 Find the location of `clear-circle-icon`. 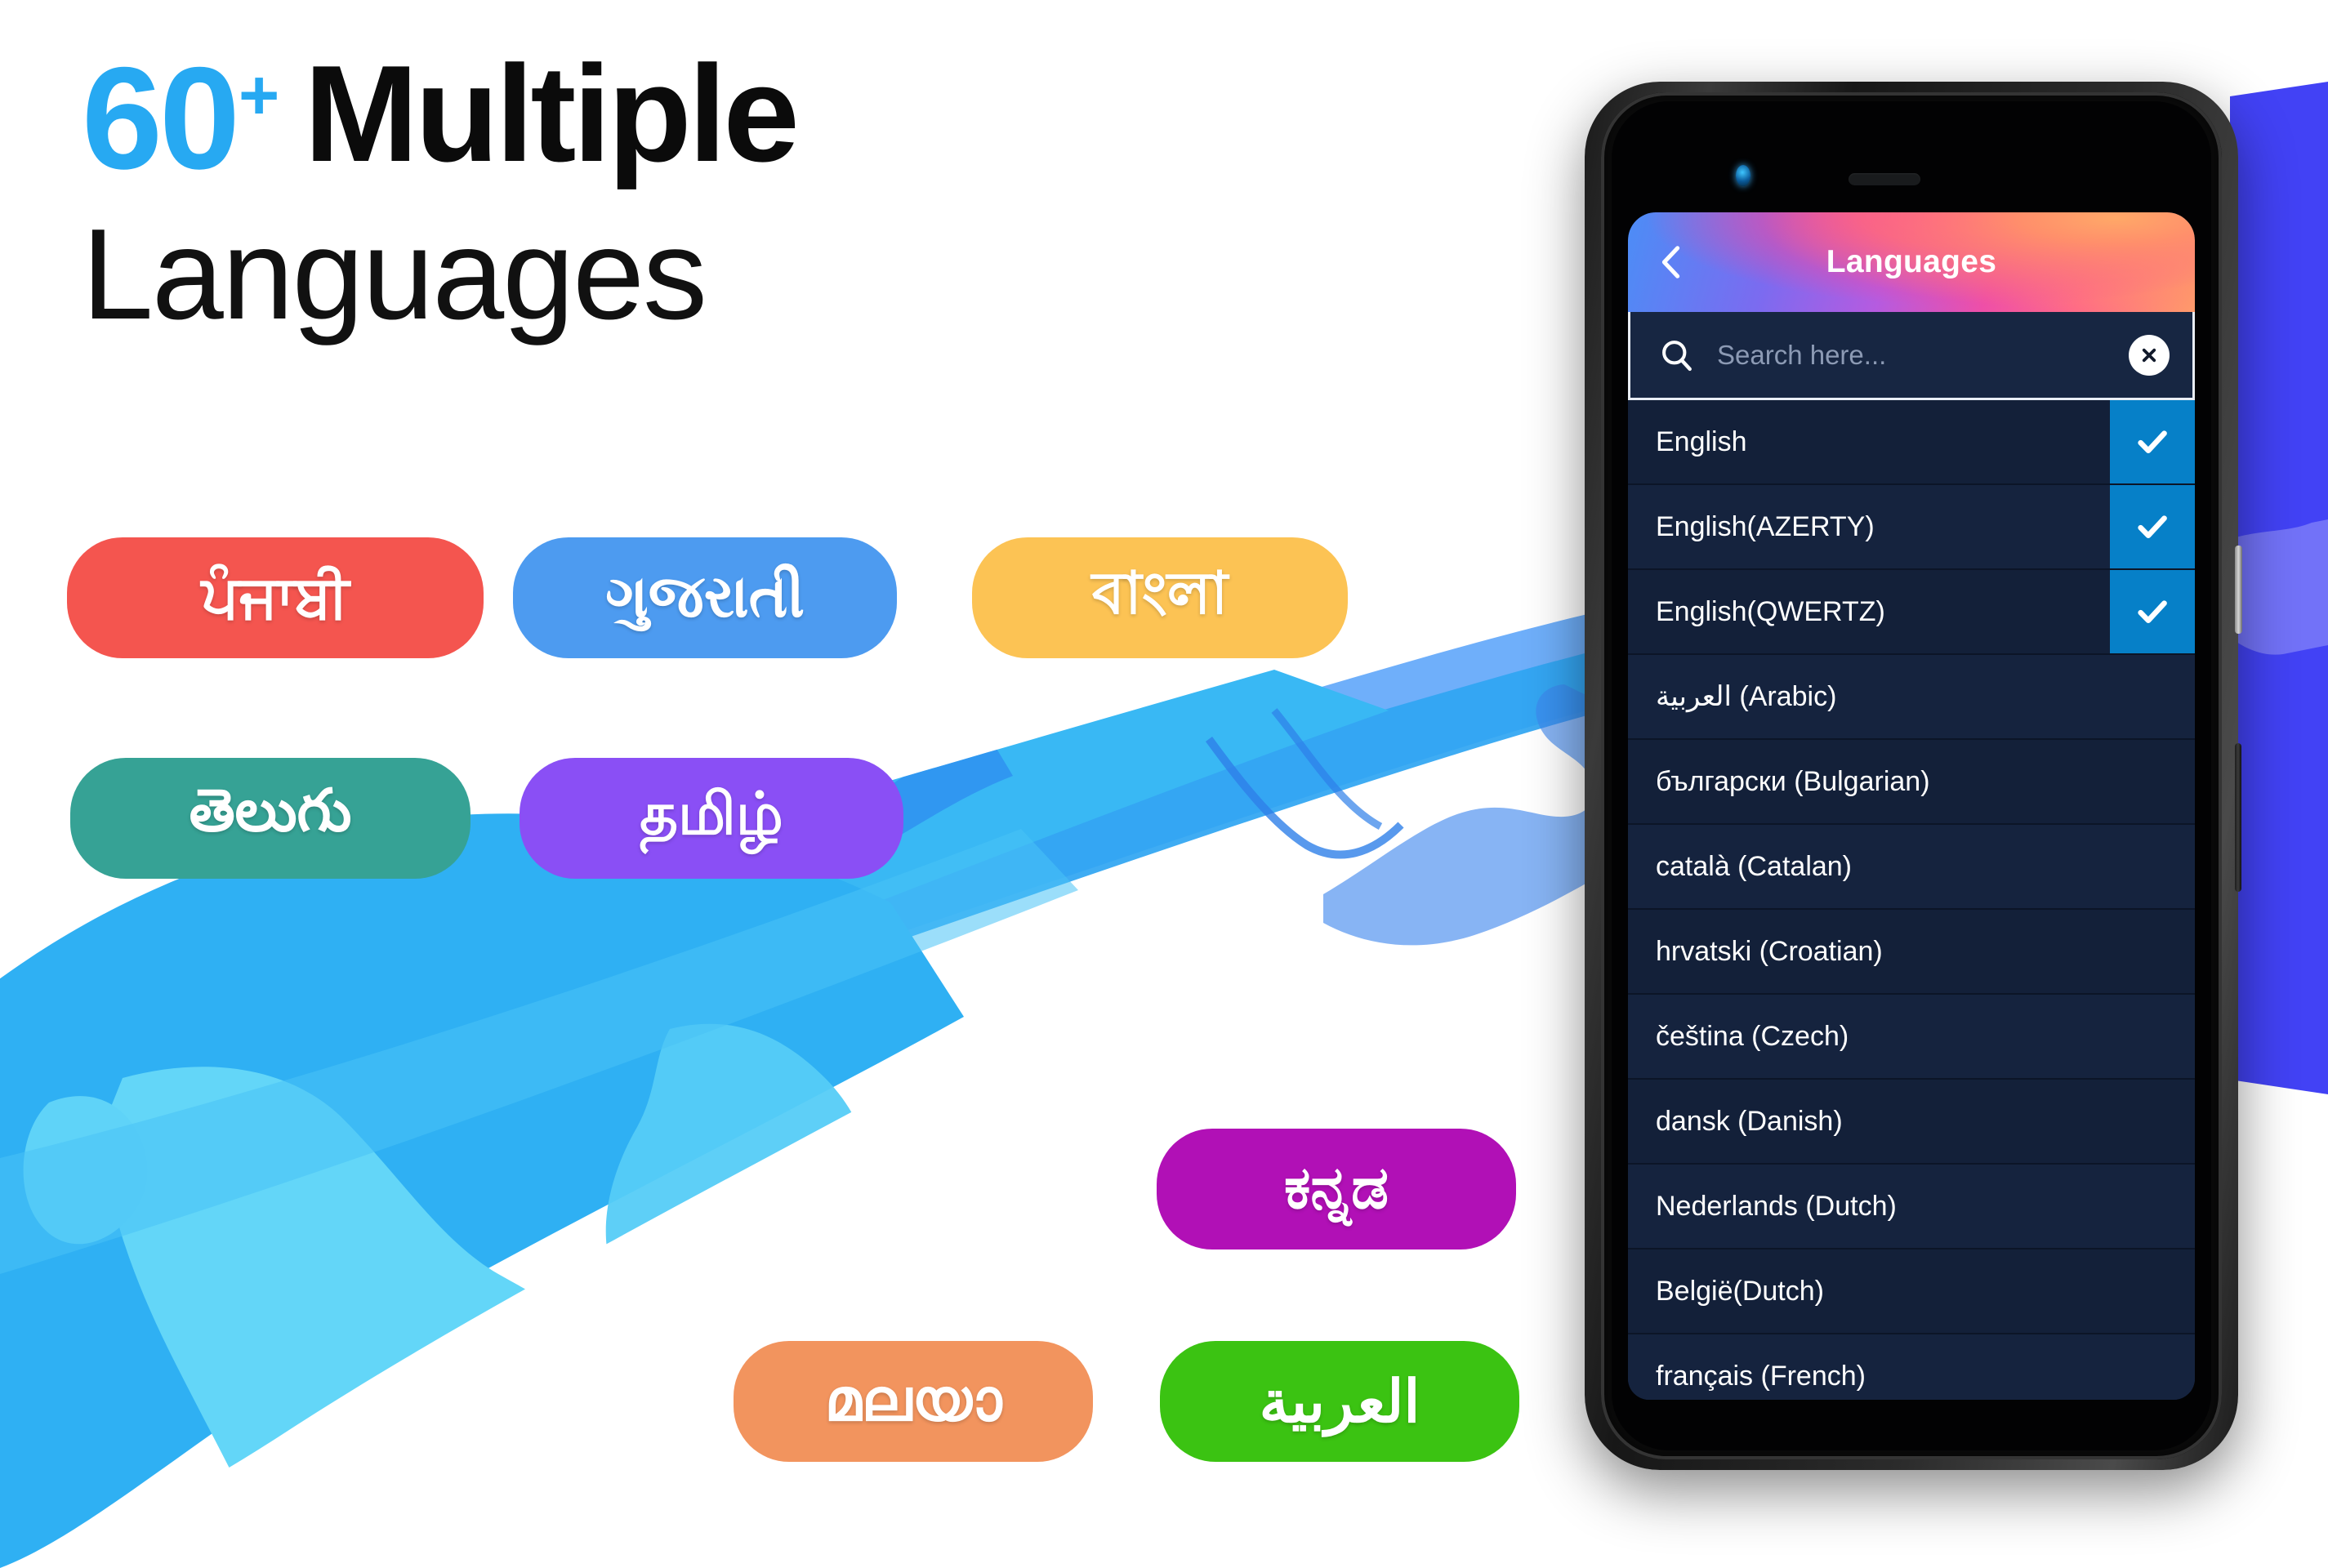

clear-circle-icon is located at coordinates (2149, 355).